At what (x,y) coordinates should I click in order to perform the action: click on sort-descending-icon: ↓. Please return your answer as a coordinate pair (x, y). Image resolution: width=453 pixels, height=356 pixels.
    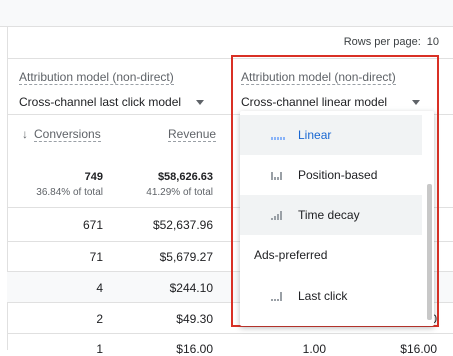
    Looking at the image, I should click on (25, 134).